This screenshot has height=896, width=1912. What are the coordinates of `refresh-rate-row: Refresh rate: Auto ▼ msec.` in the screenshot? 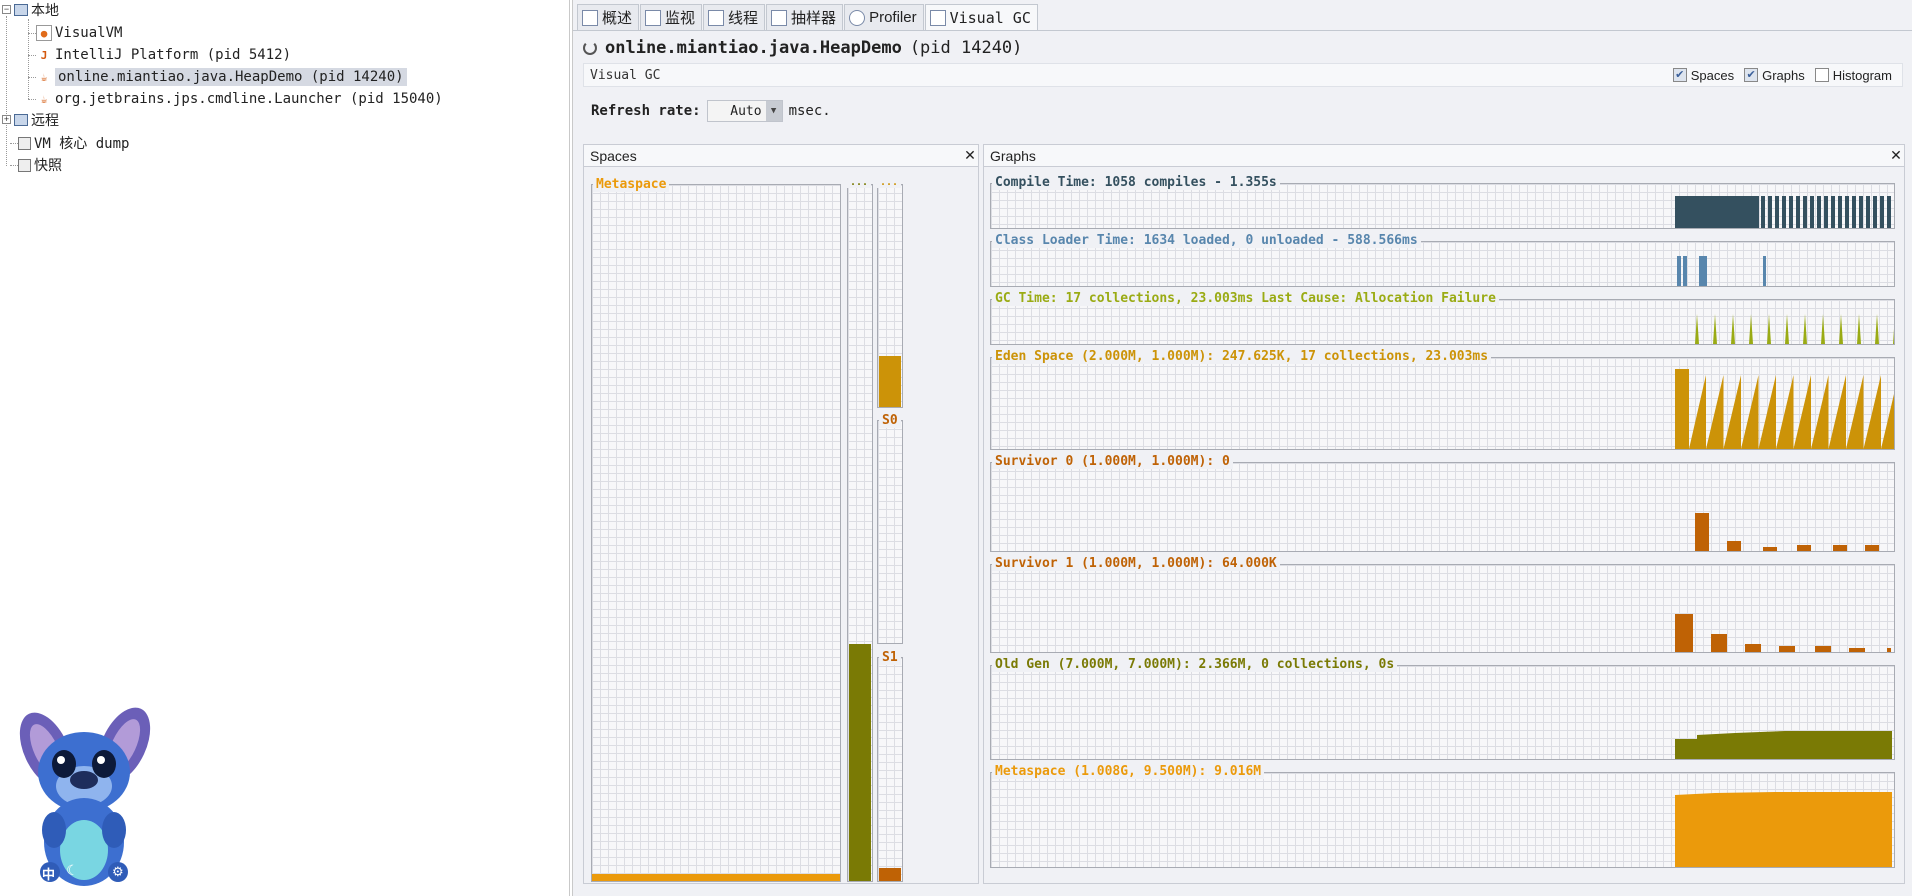 It's located at (711, 111).